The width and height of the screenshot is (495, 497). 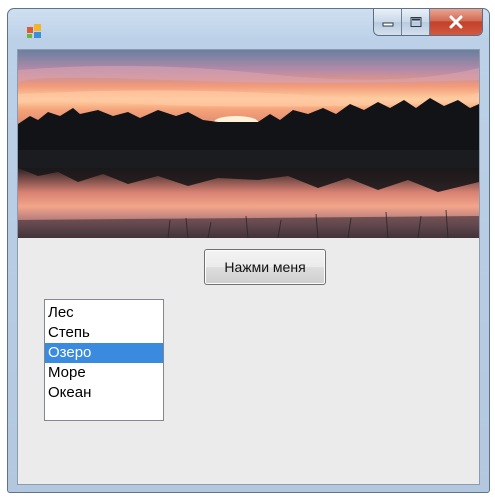 I want to click on list-item-steppe: Степь, so click(x=104, y=333).